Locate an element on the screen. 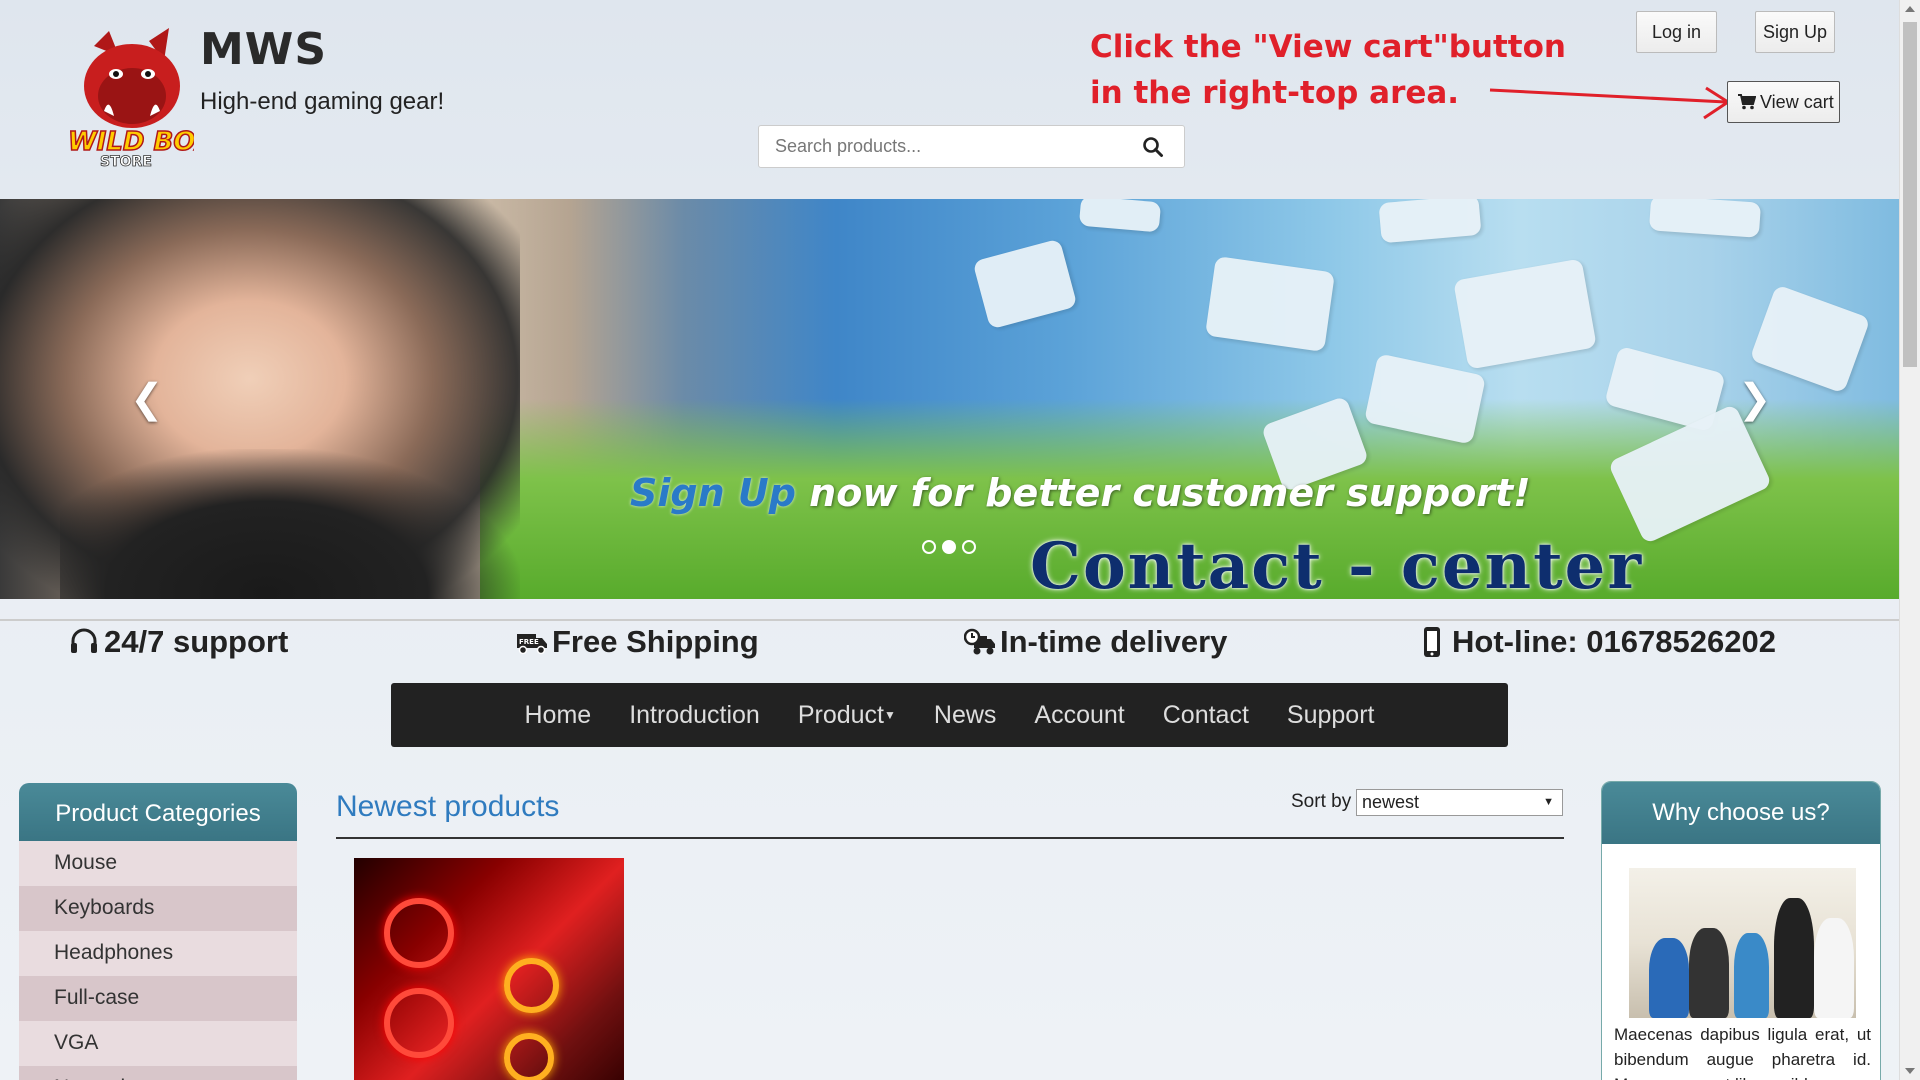 This screenshot has height=1080, width=1920. caret-down-icon: ▼ is located at coordinates (890, 714).